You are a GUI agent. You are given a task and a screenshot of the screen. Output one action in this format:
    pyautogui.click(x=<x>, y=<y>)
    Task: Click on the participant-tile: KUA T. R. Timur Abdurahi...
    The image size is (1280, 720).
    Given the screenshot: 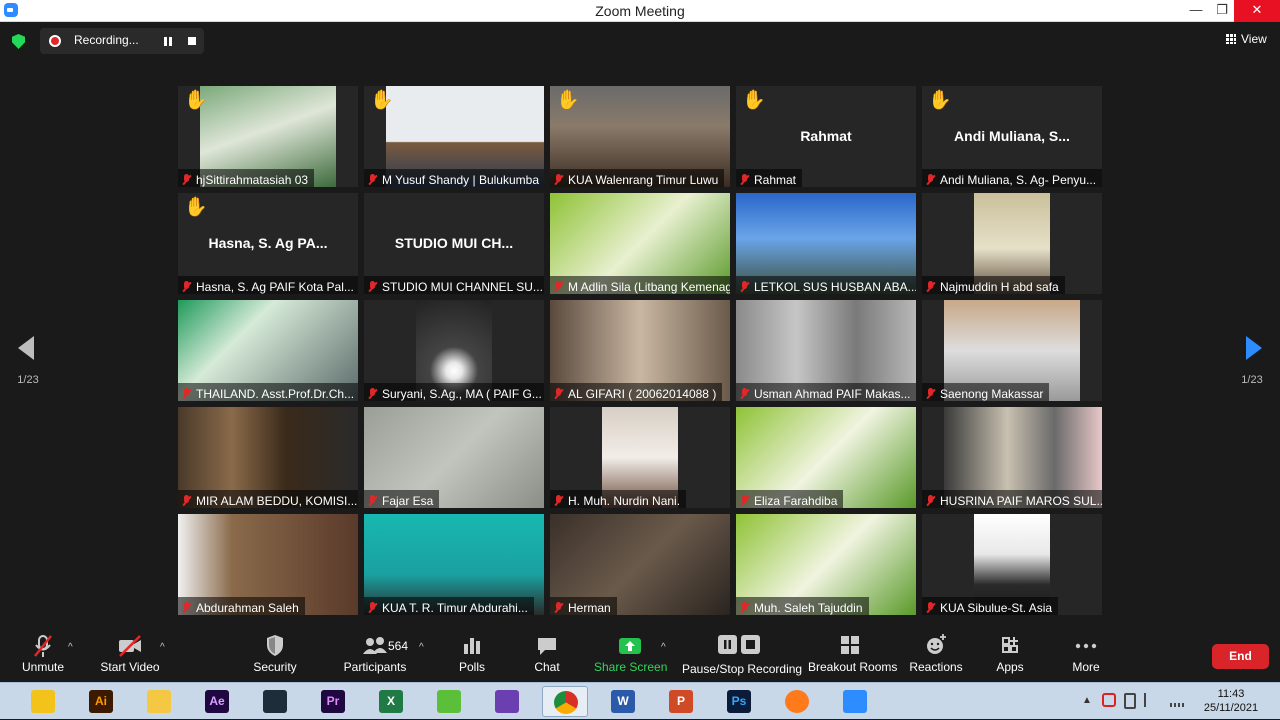 What is the action you would take?
    pyautogui.click(x=454, y=564)
    